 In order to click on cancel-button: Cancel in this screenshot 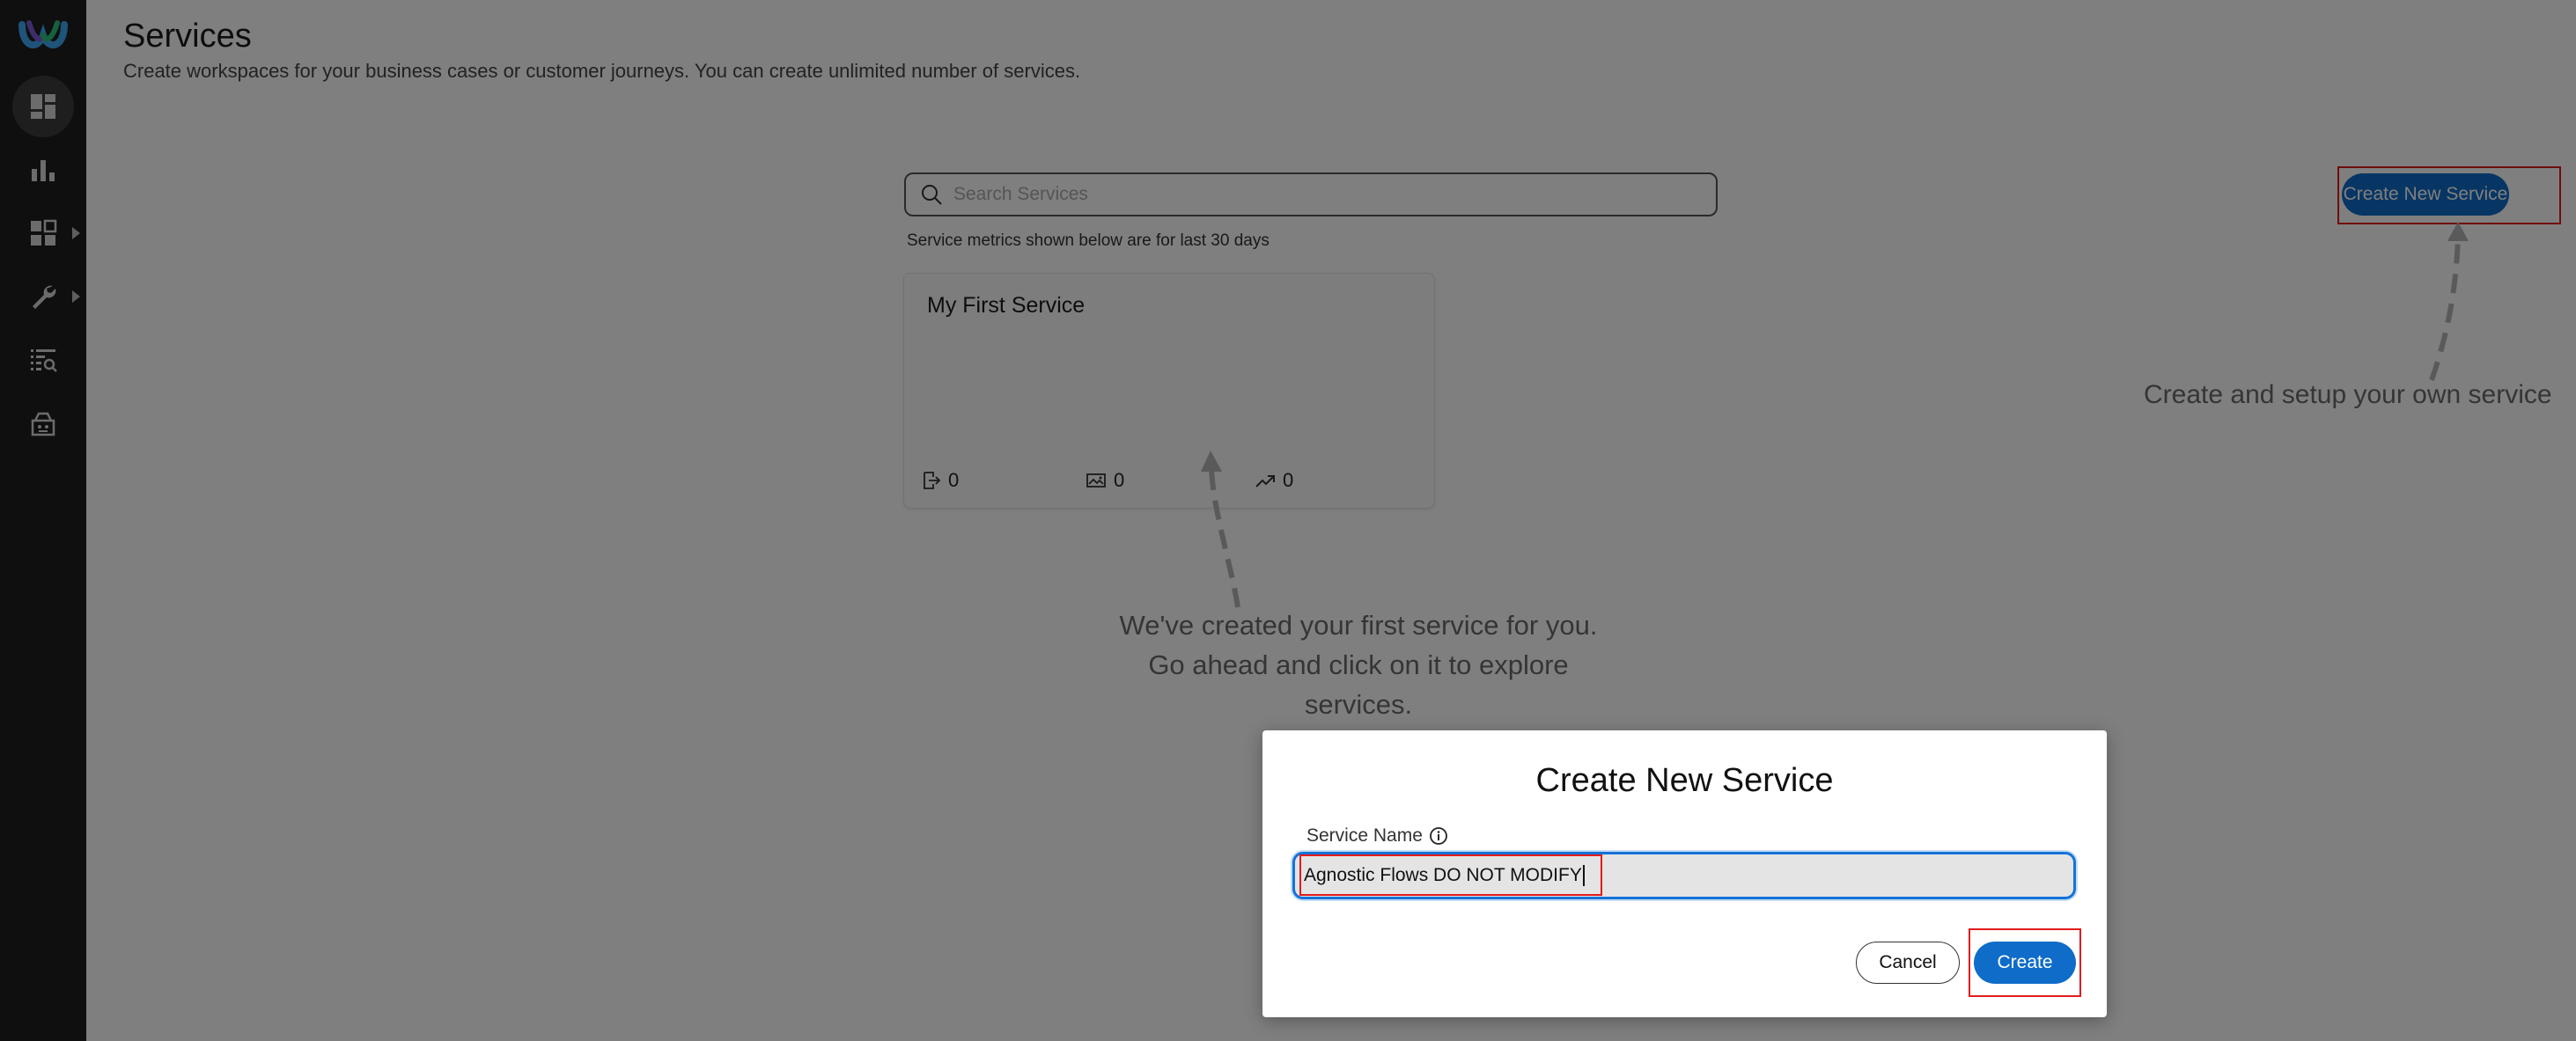, I will do `click(1908, 963)`.